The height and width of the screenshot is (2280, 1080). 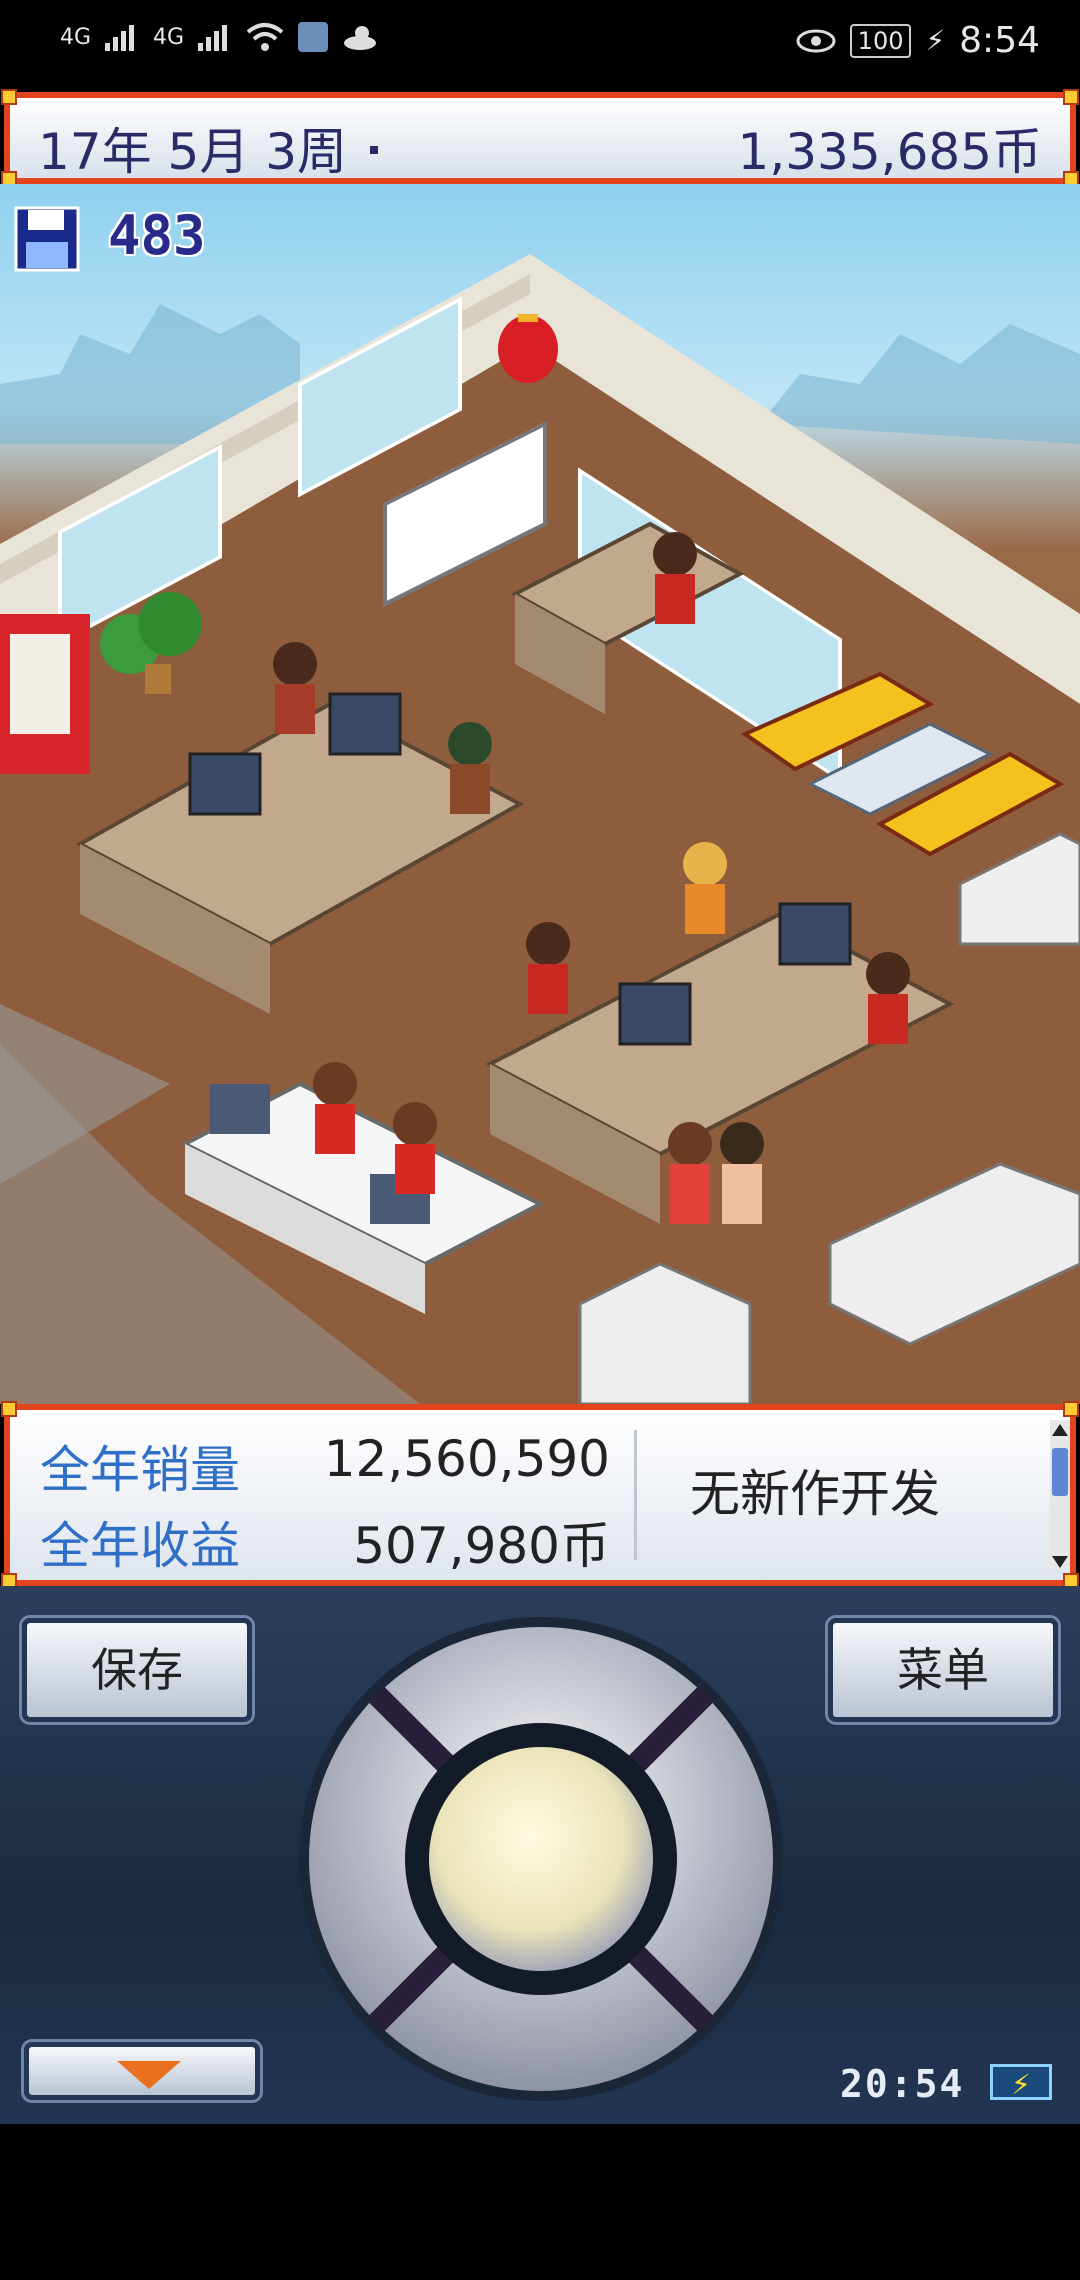 What do you see at coordinates (1021, 2082) in the screenshot?
I see `battery-charging-icon: ⚡` at bounding box center [1021, 2082].